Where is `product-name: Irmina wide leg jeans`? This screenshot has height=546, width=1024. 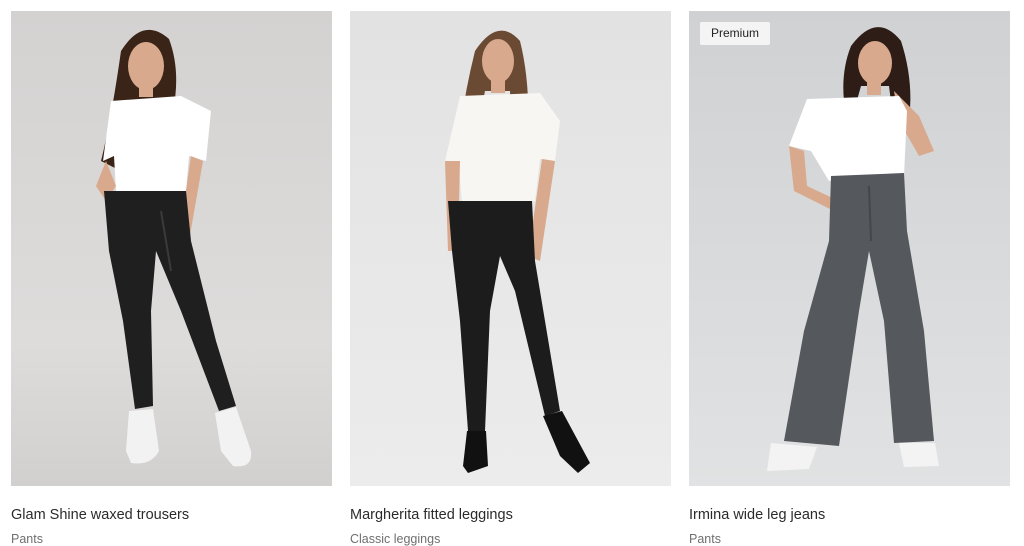
product-name: Irmina wide leg jeans is located at coordinates (757, 515).